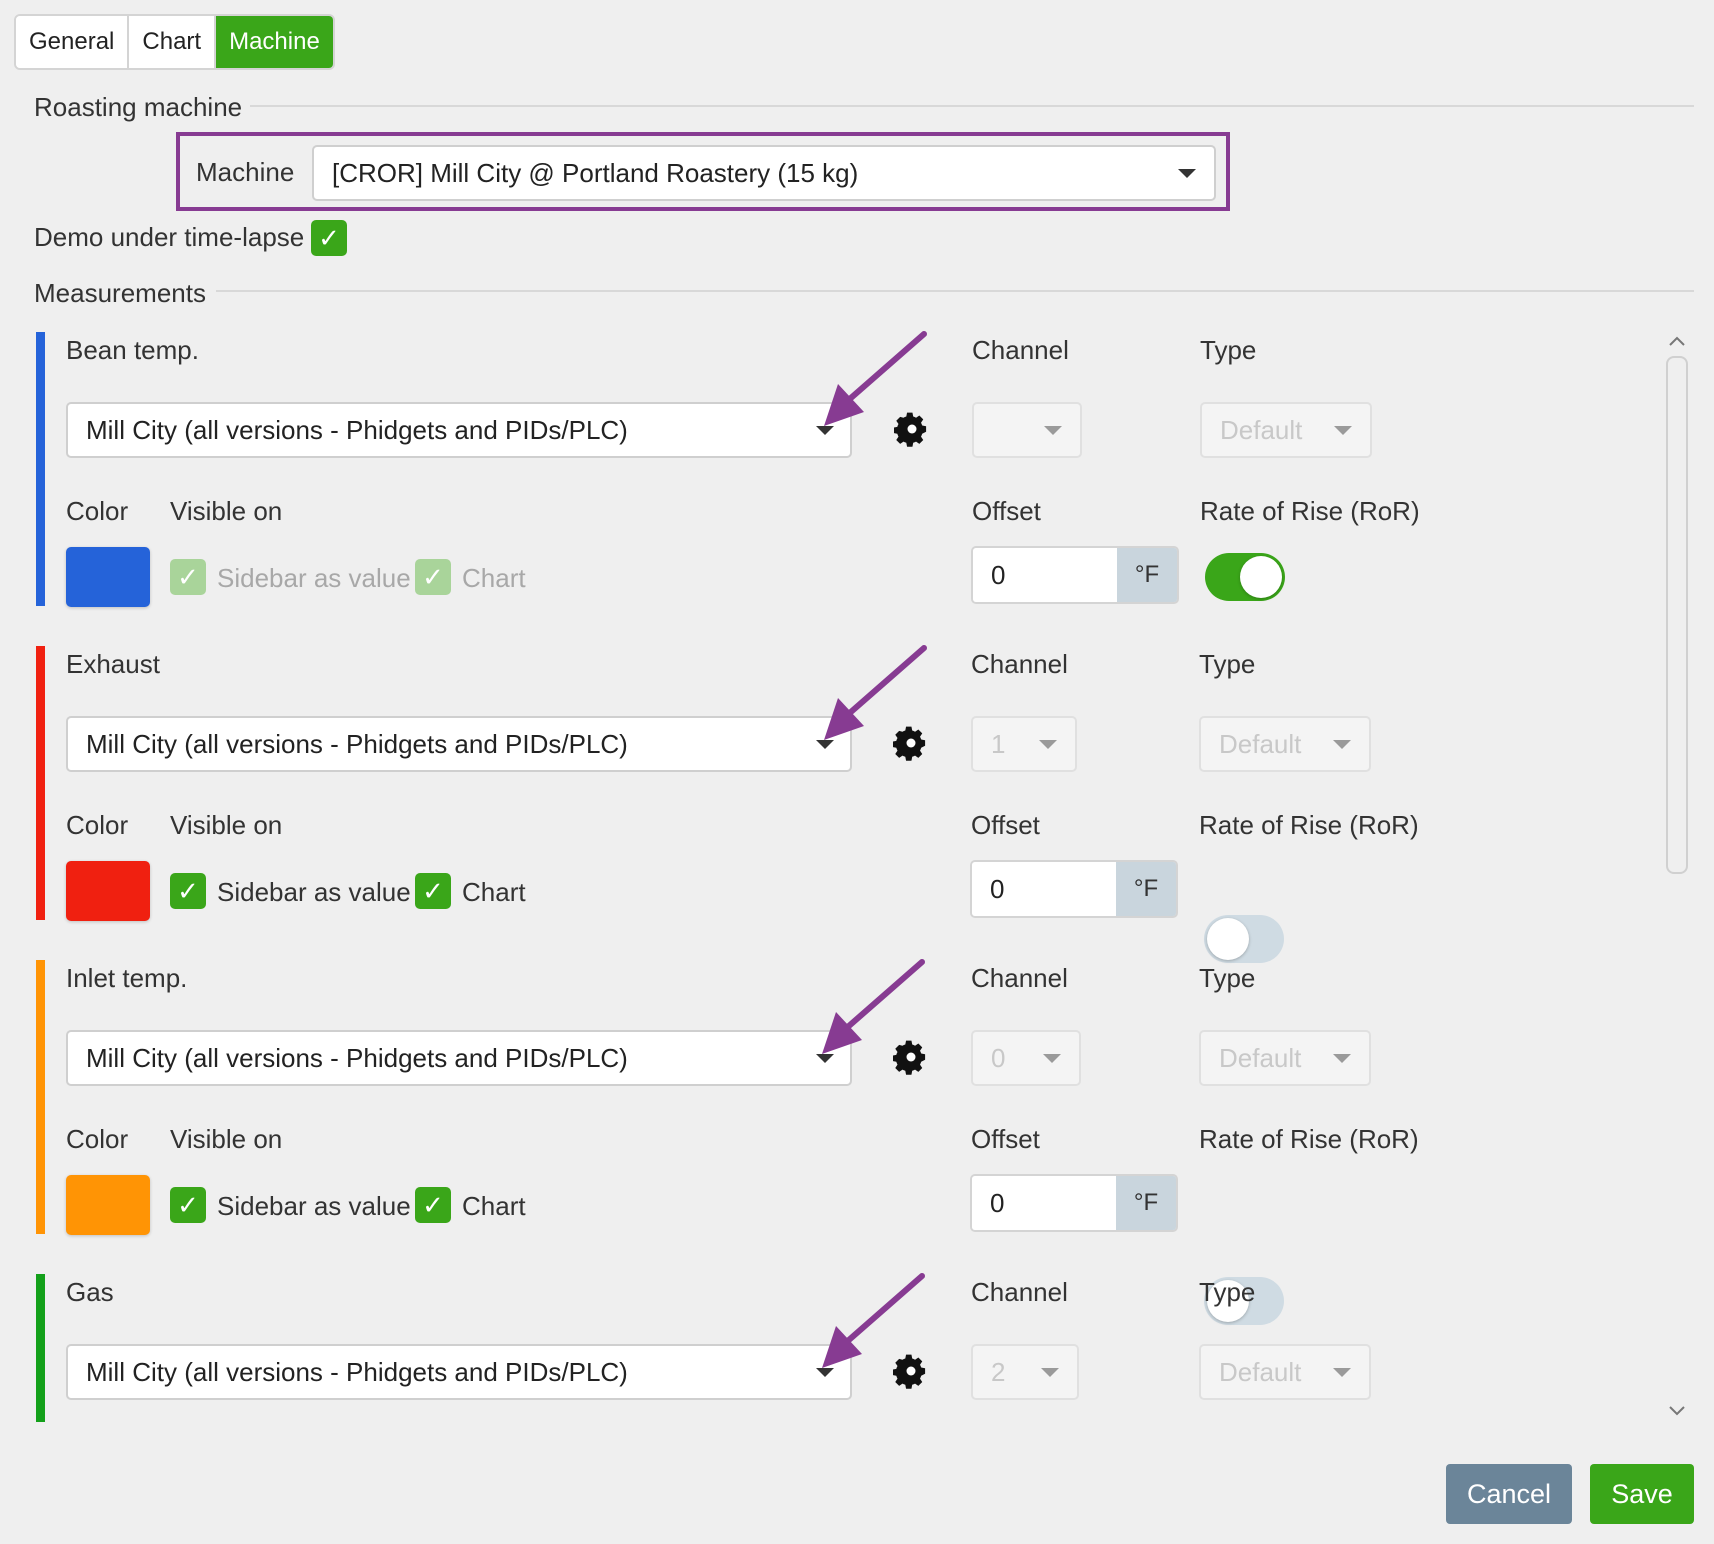 The image size is (1714, 1544). I want to click on measurement-name: Gas, so click(90, 1292).